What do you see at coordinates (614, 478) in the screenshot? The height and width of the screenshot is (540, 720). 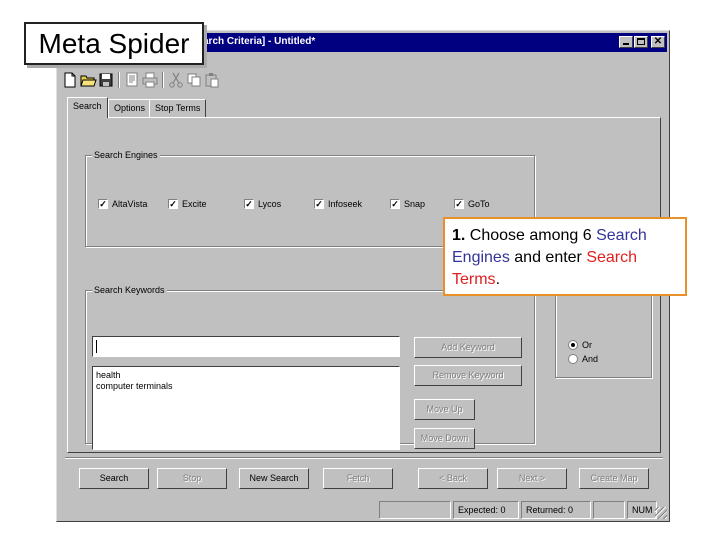 I see `create-map-button: Create Map` at bounding box center [614, 478].